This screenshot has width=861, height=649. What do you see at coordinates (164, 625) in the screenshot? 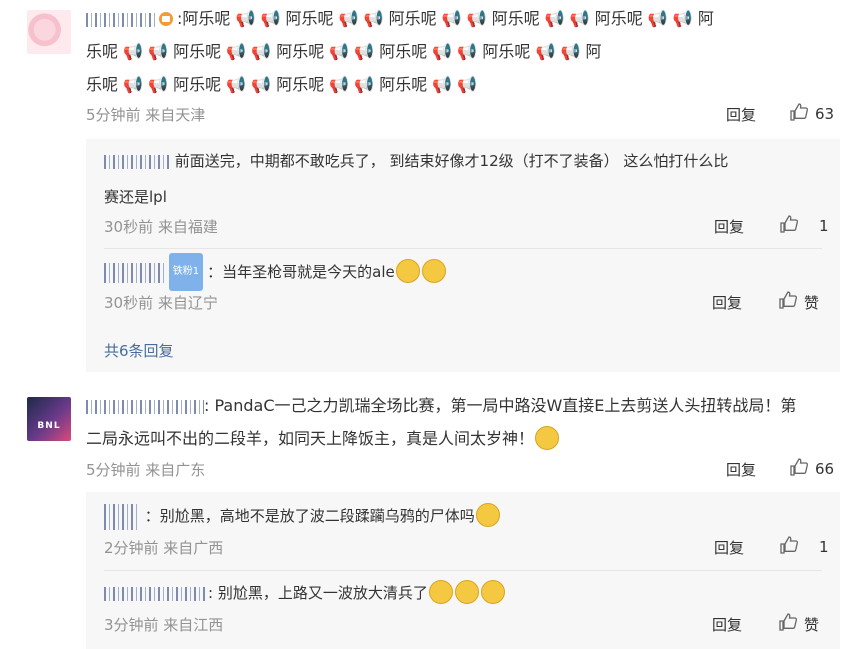
I see `reply-meta: 3分钟前 来自江西` at bounding box center [164, 625].